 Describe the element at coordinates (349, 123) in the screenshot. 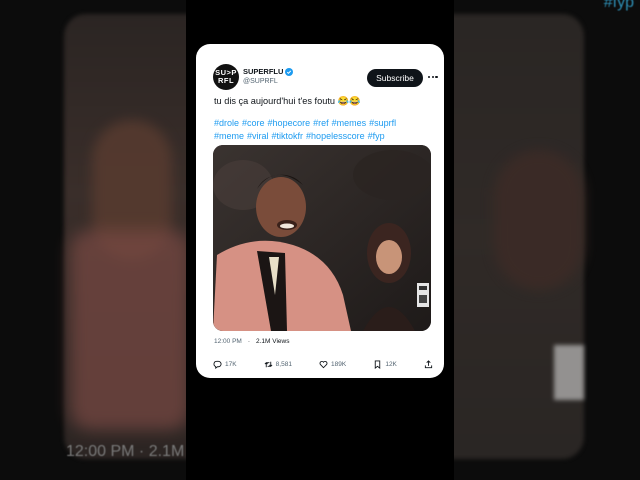

I see `hashtag-link: #memes` at that location.